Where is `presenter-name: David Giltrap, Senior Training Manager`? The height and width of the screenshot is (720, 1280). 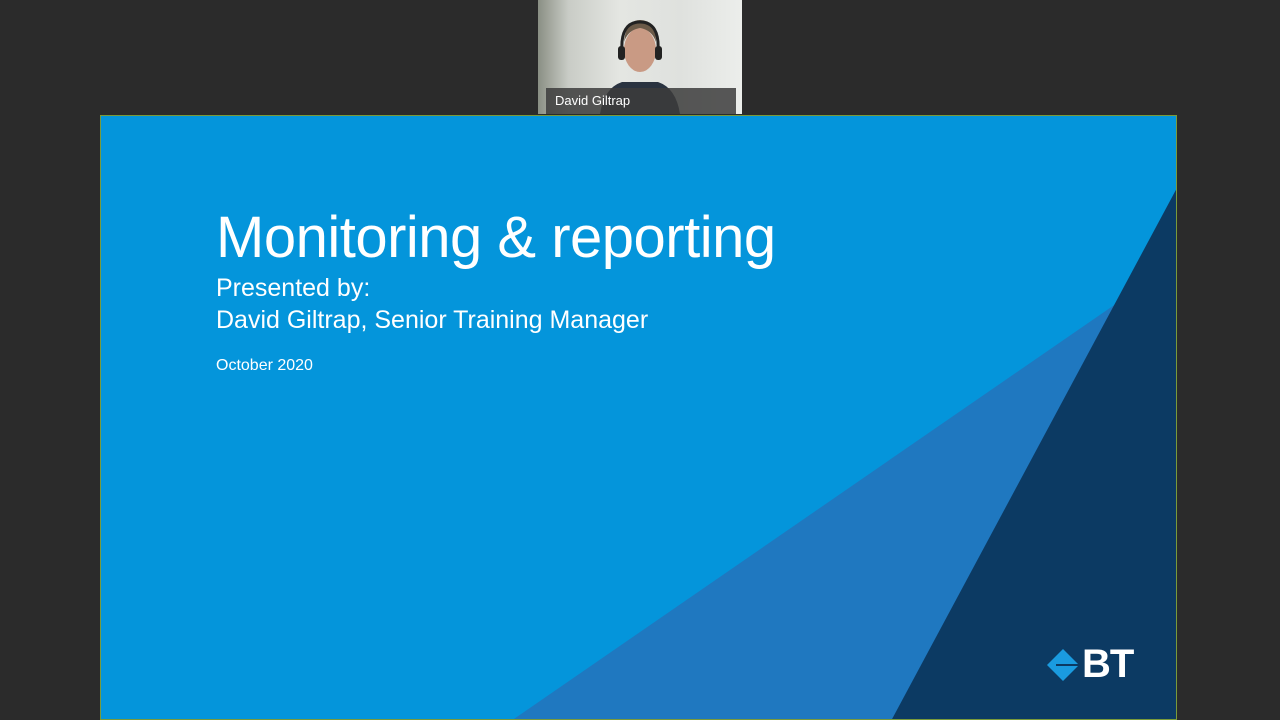
presenter-name: David Giltrap, Senior Training Manager is located at coordinates (432, 320).